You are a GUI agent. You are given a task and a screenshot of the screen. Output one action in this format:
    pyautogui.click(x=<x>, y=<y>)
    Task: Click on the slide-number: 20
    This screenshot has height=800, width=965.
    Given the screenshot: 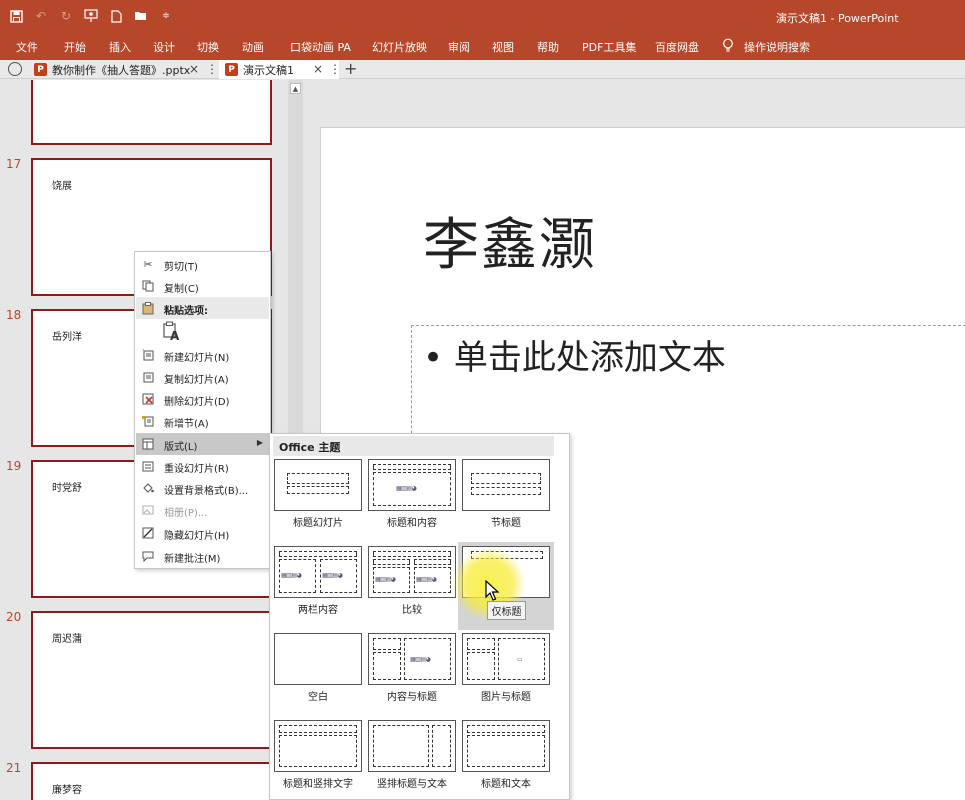 What is the action you would take?
    pyautogui.click(x=14, y=617)
    